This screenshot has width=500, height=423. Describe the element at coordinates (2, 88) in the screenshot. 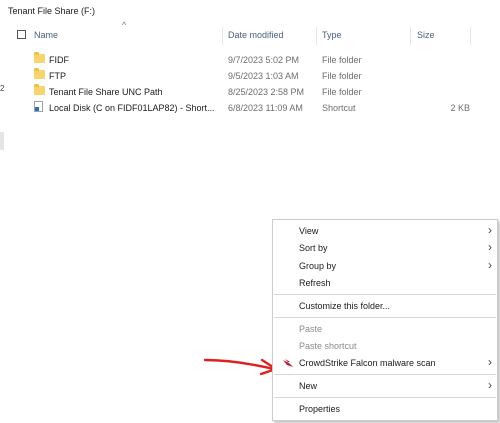

I see `nav-pane-mark: 2` at that location.